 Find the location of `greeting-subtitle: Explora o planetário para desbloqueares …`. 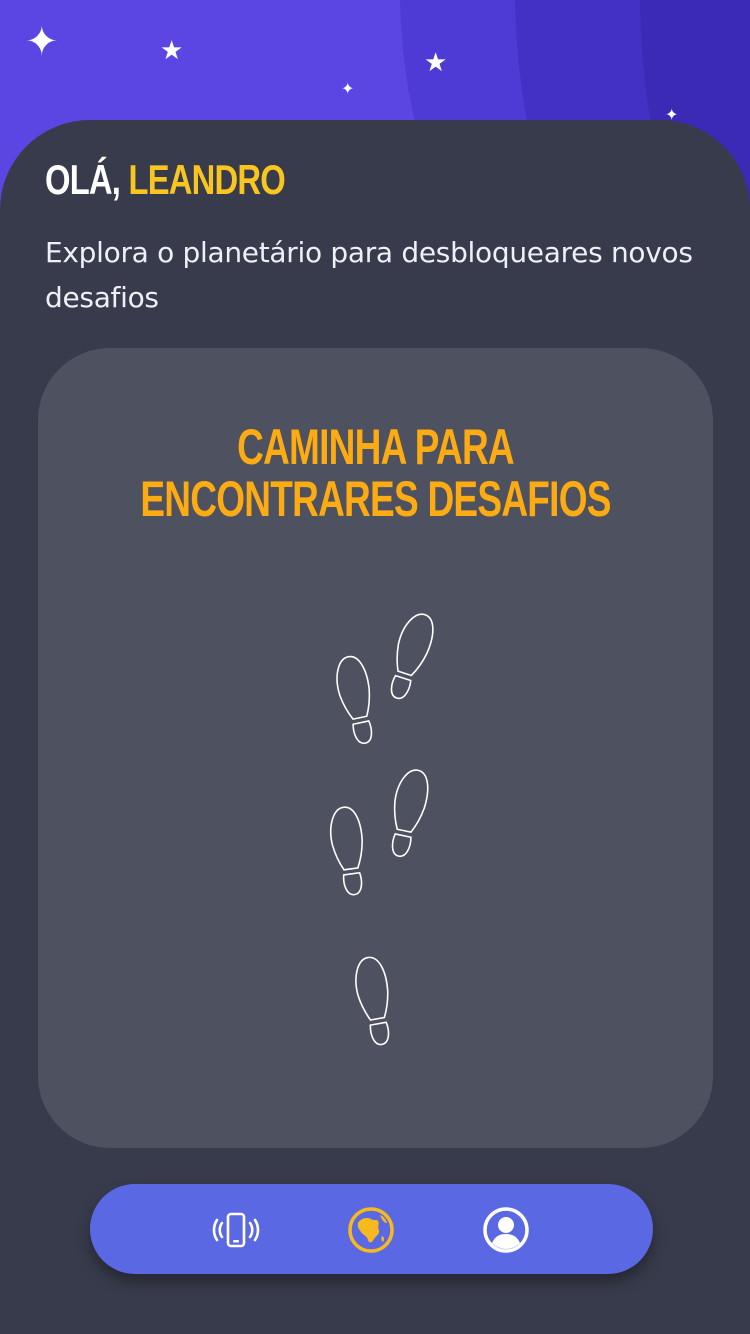

greeting-subtitle: Explora o planetário para desbloqueares … is located at coordinates (369, 275).